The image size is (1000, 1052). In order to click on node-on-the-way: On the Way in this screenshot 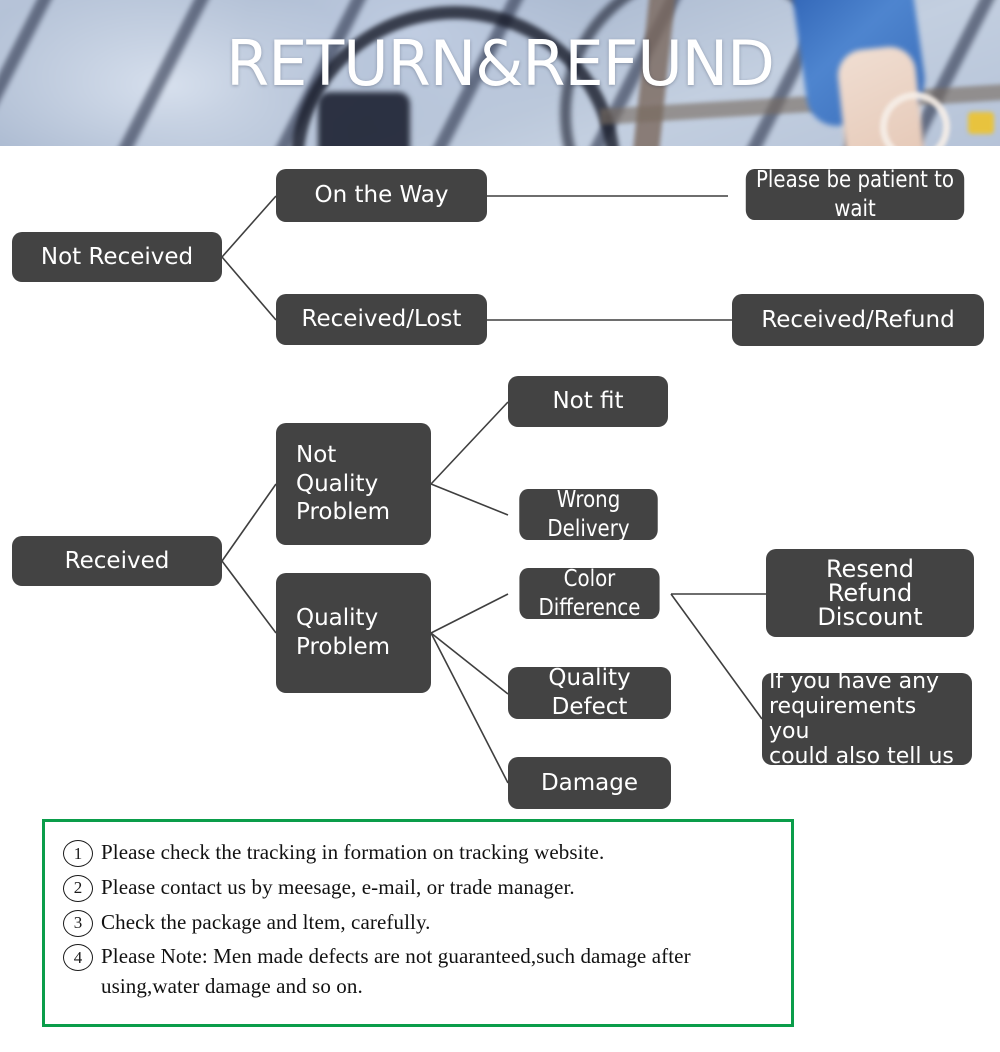, I will do `click(381, 195)`.